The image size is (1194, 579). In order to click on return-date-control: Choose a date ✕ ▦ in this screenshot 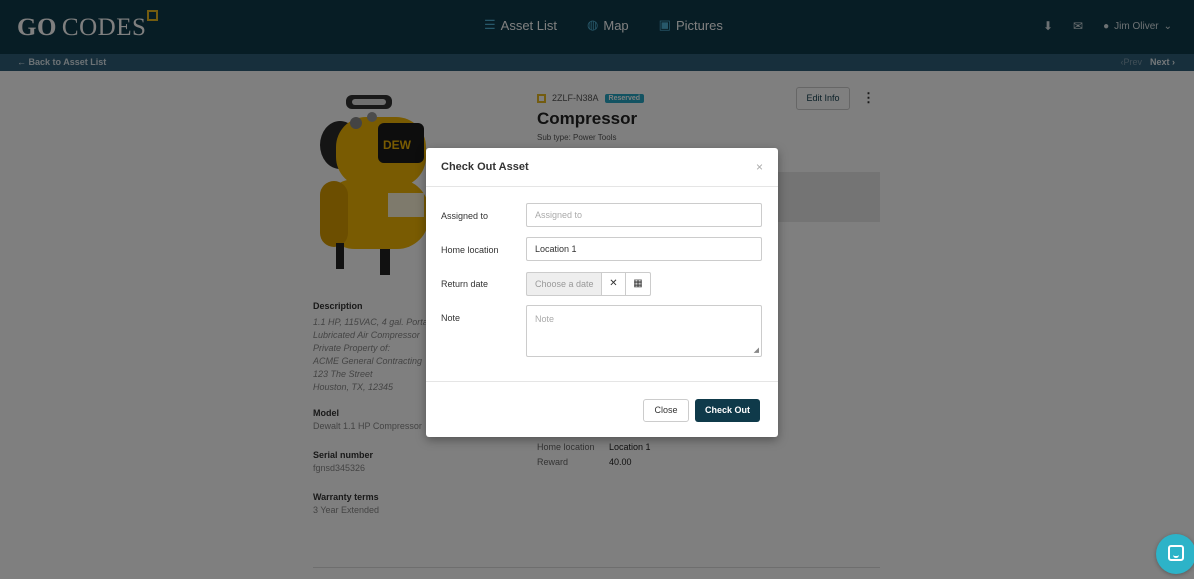, I will do `click(588, 284)`.